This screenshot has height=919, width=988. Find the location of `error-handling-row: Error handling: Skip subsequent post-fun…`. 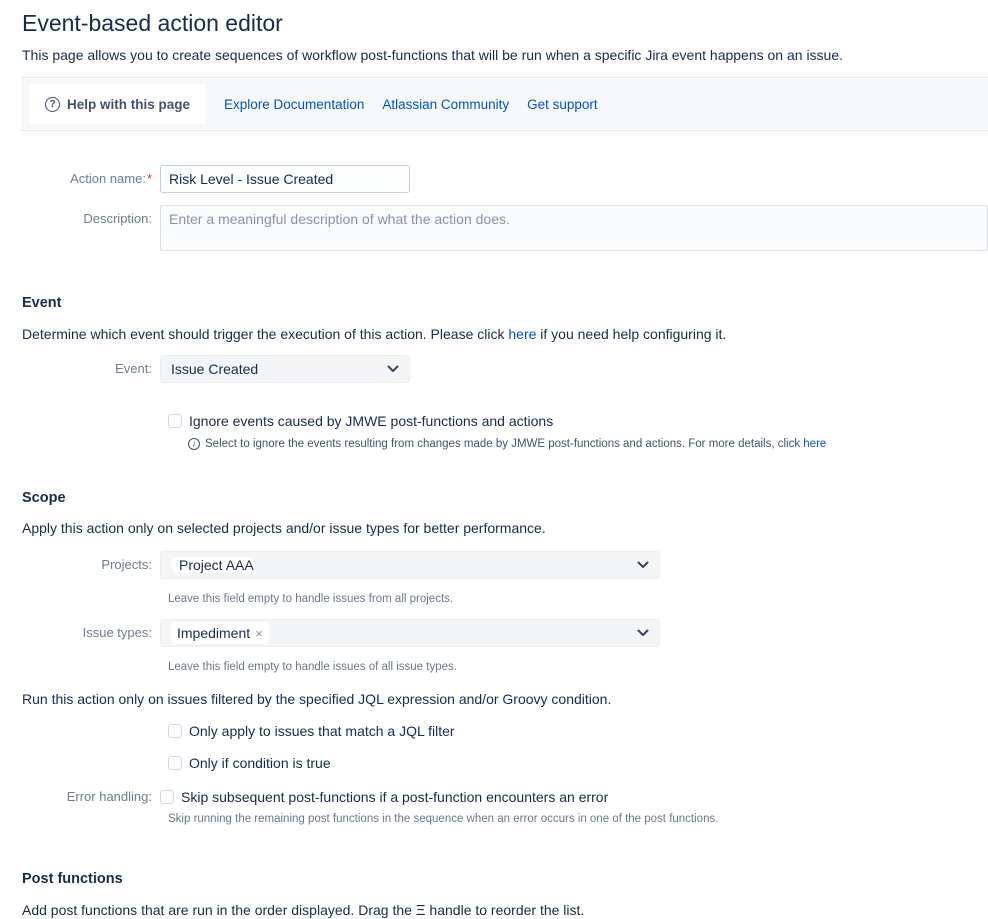

error-handling-row: Error handling: Skip subsequent post-fun… is located at coordinates (494, 797).